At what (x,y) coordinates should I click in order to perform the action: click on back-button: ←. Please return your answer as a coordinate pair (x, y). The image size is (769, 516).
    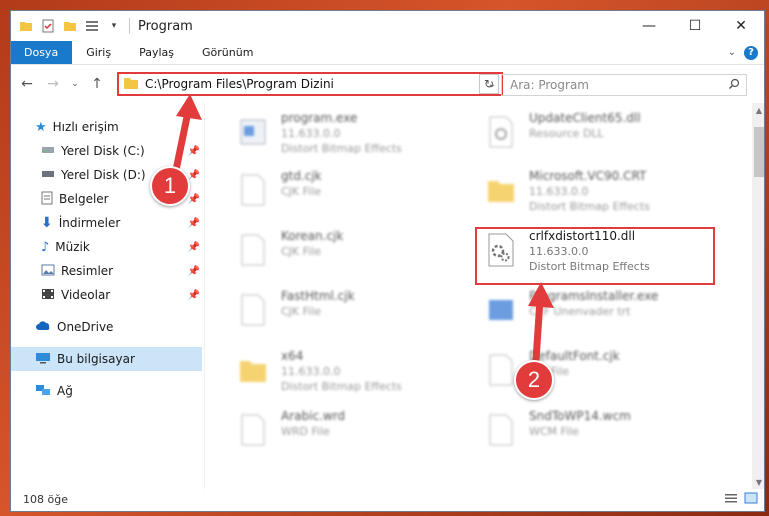
    Looking at the image, I should click on (27, 84).